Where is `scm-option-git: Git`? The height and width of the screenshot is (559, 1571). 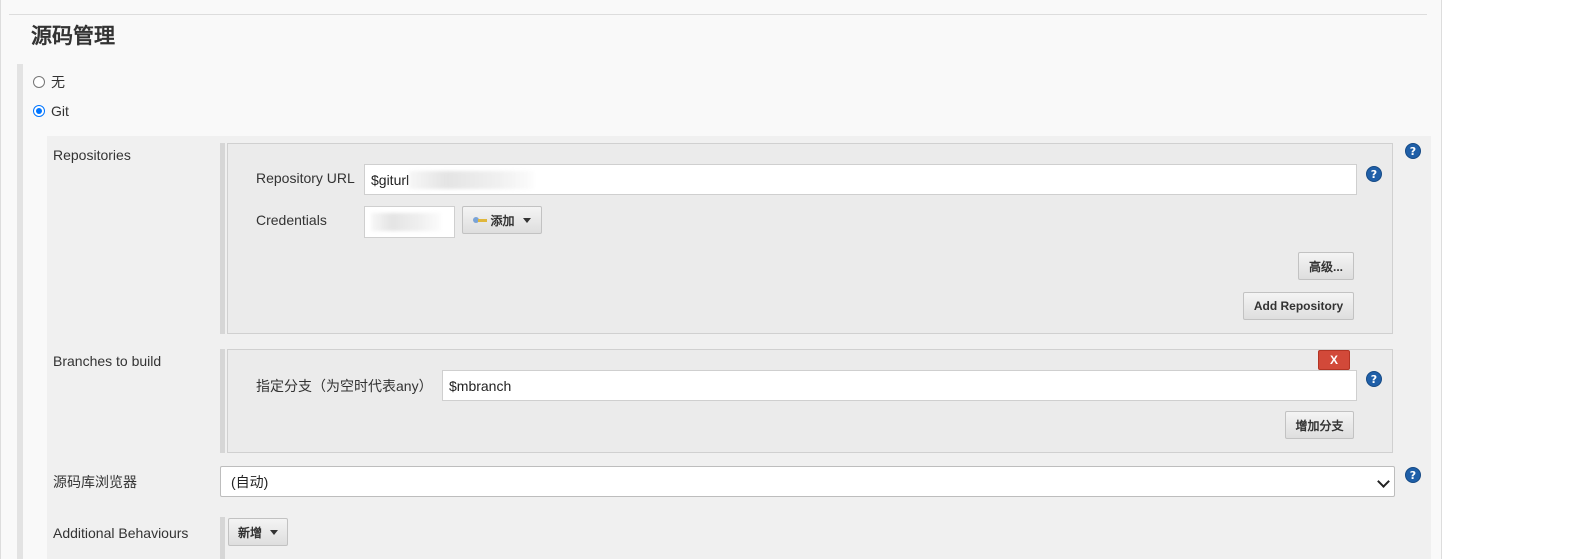
scm-option-git: Git is located at coordinates (51, 111).